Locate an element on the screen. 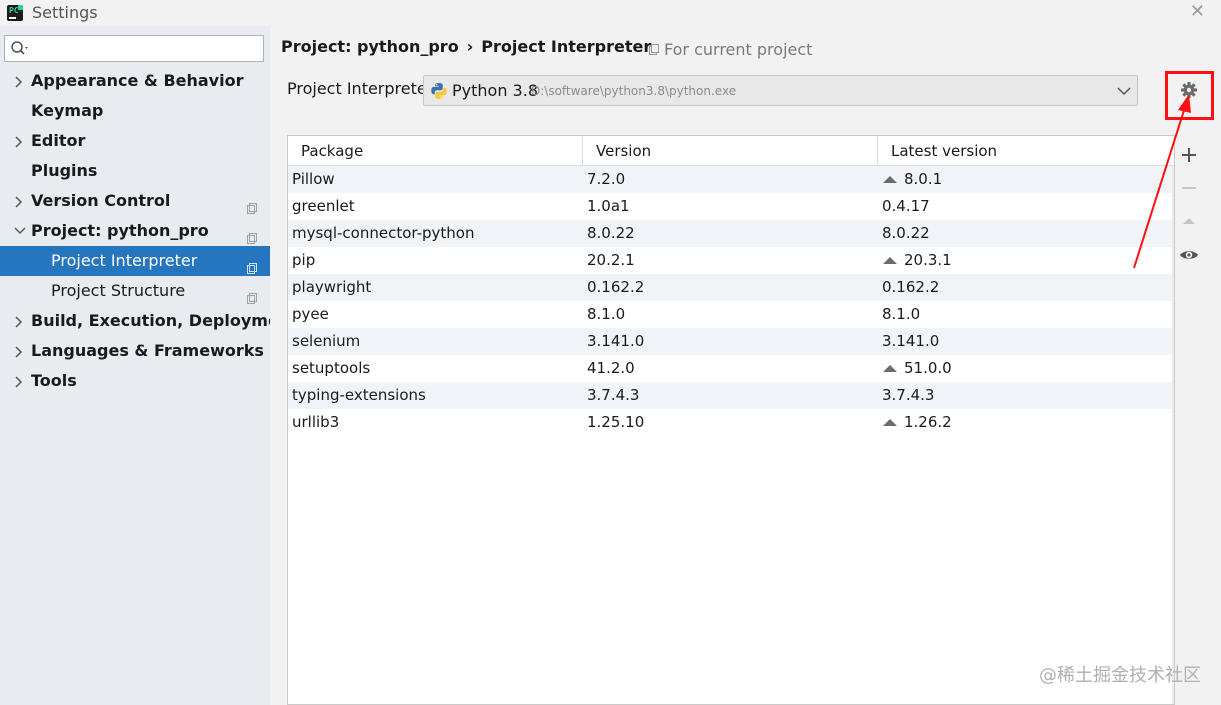  package-latest-version: 3.141.0 is located at coordinates (911, 341).